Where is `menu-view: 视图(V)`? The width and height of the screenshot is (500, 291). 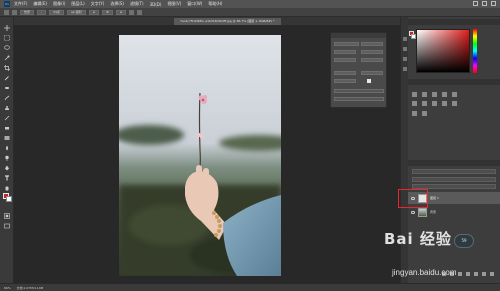
menu-view: 视图(V) is located at coordinates (174, 4).